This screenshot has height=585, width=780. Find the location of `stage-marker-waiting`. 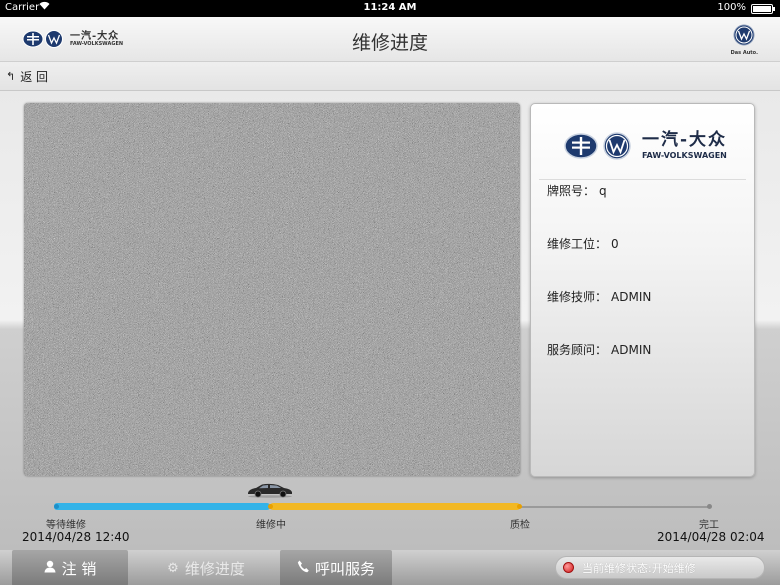

stage-marker-waiting is located at coordinates (56, 506).